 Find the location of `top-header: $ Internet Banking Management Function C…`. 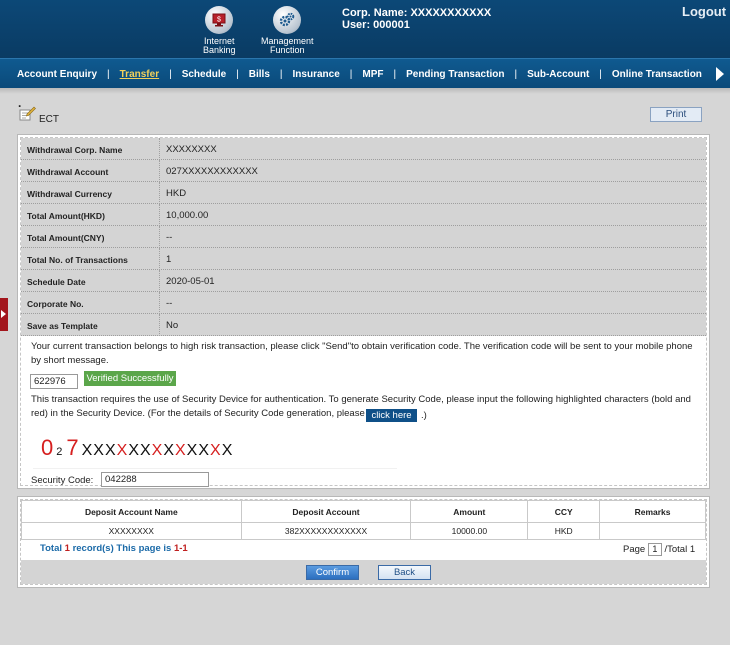

top-header: $ Internet Banking Management Function C… is located at coordinates (365, 29).